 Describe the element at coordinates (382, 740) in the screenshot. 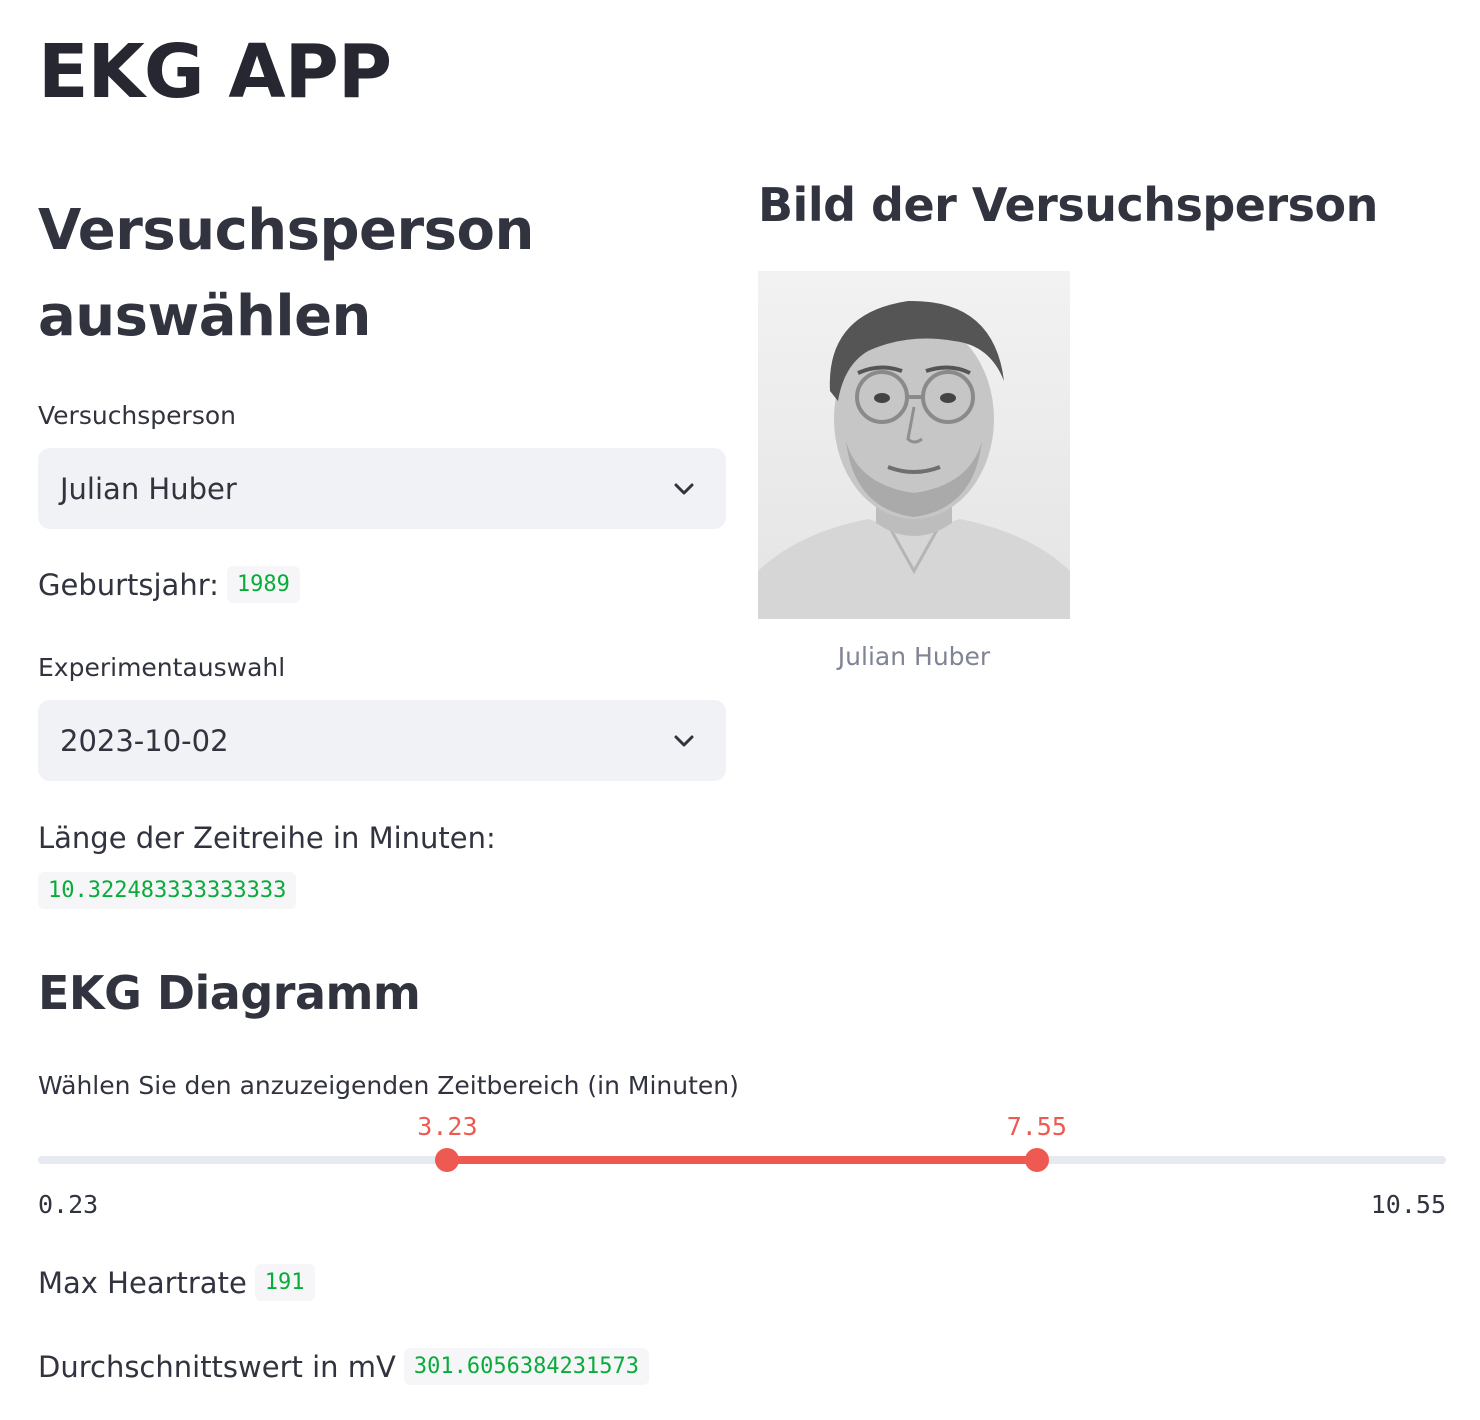

I see `experiment-select: 2023-10-02` at that location.